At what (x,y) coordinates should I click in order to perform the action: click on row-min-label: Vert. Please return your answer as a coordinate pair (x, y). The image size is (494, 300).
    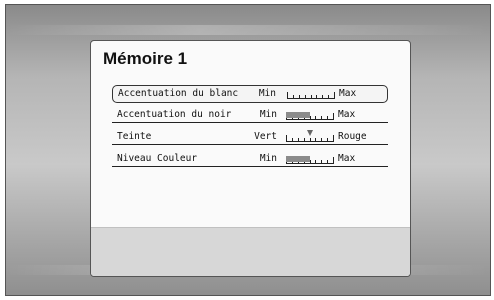
    Looking at the image, I should click on (265, 136).